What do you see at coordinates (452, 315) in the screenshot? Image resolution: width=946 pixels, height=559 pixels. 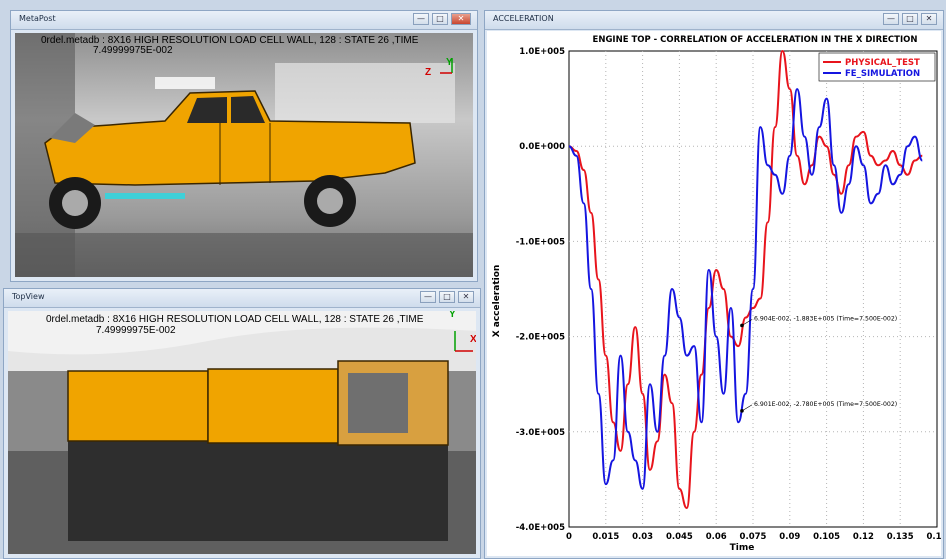 I see `axis-label-y-top: Y` at bounding box center [452, 315].